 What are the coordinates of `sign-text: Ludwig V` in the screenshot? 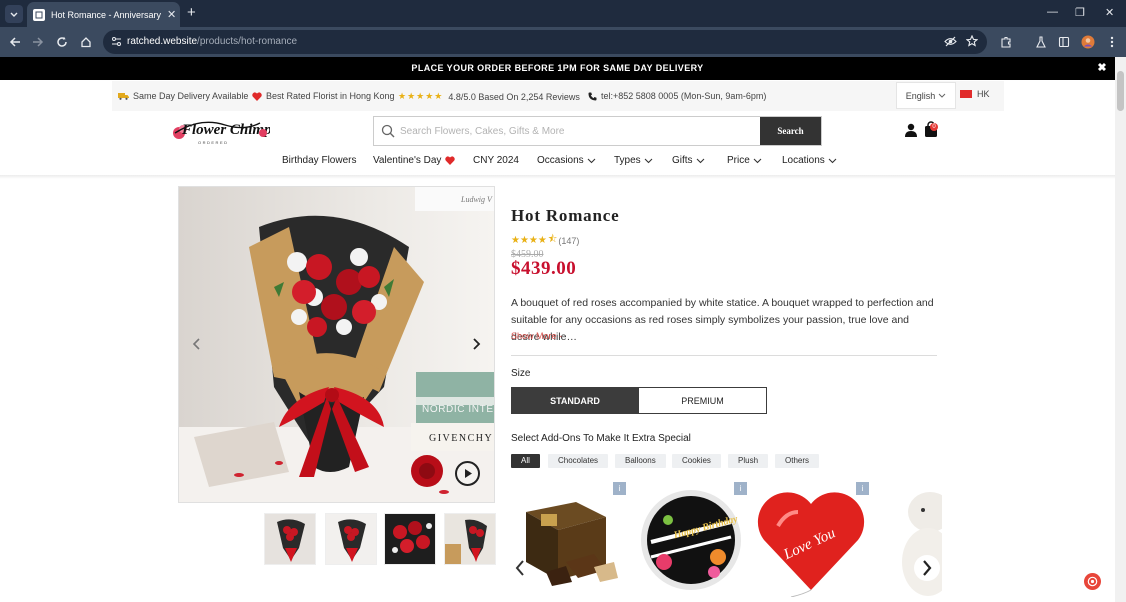 It's located at (476, 199).